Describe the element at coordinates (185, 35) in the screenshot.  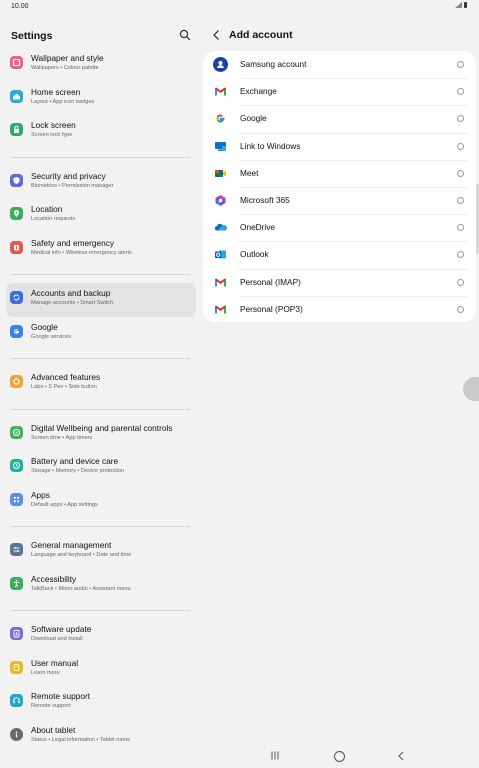
I see `search-icon` at that location.